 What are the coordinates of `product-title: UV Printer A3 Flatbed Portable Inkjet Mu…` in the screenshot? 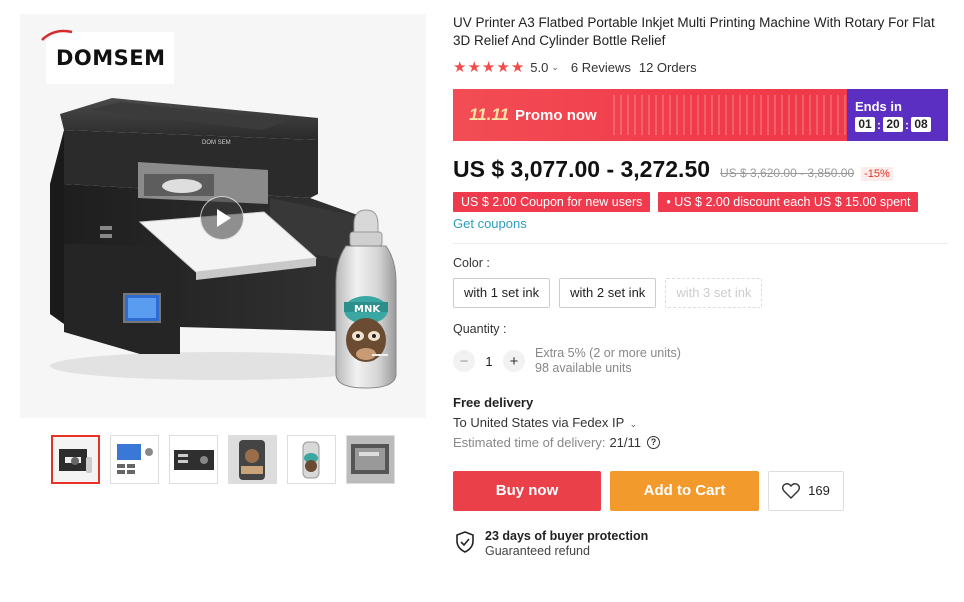 It's located at (694, 31).